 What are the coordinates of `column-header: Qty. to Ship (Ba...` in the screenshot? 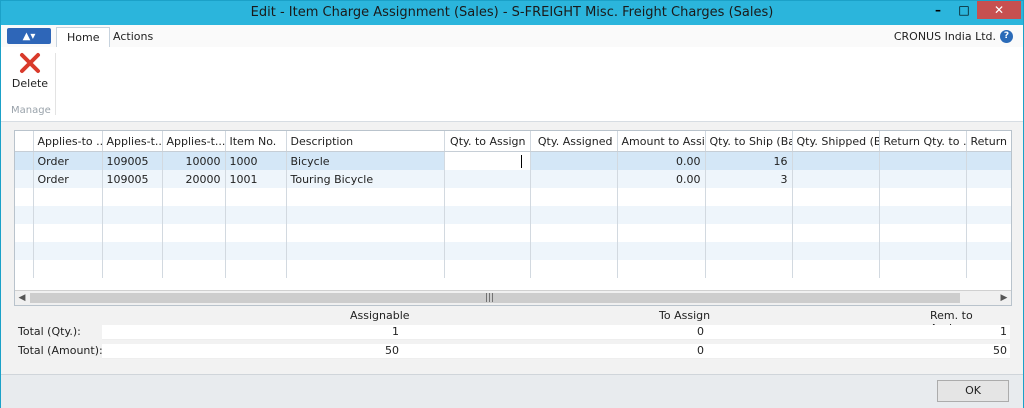 It's located at (749, 141).